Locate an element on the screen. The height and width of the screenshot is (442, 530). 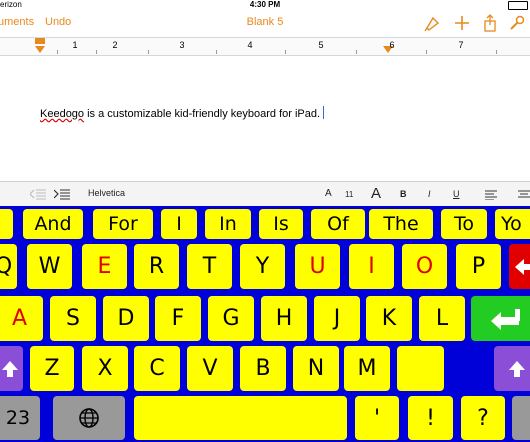
return-arrow-icon is located at coordinates (505, 319).